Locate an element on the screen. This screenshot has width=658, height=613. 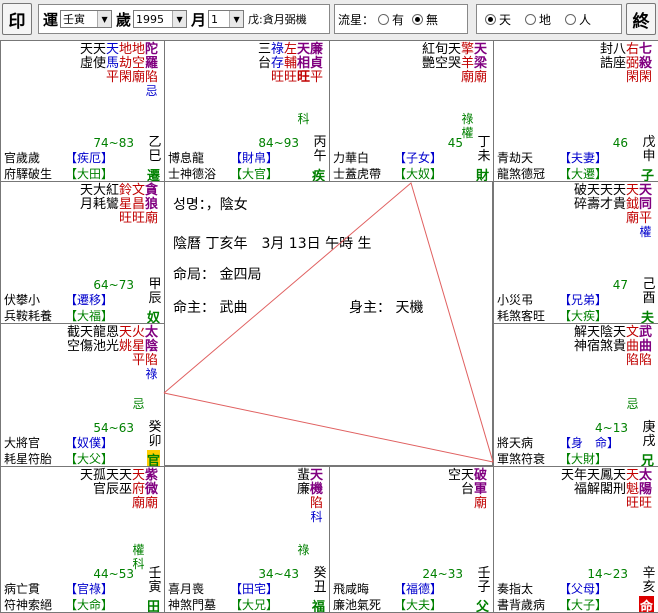
end-button: 終 is located at coordinates (641, 19).